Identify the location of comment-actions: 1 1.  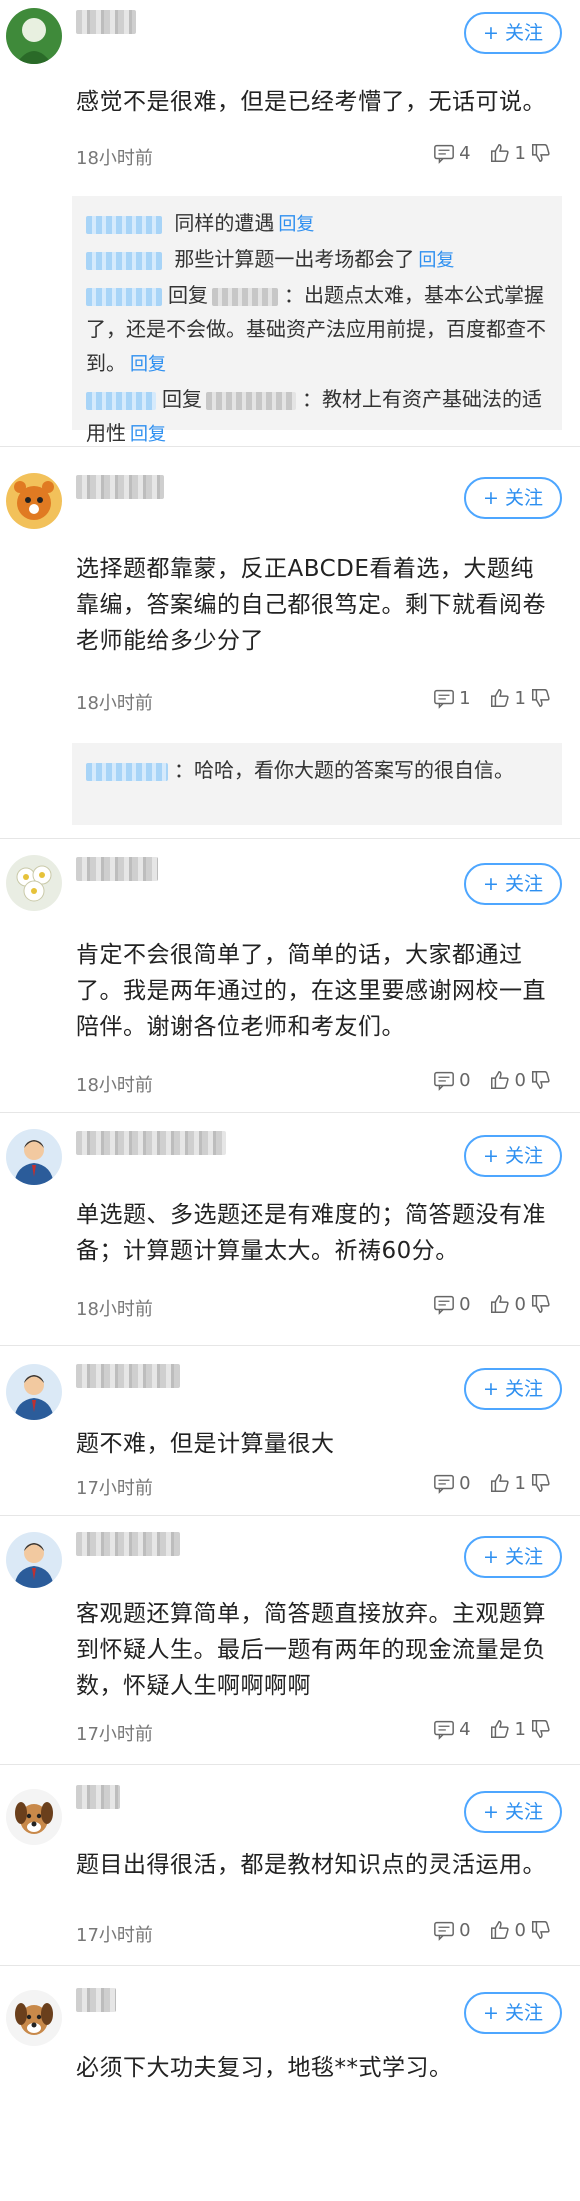
(485, 698).